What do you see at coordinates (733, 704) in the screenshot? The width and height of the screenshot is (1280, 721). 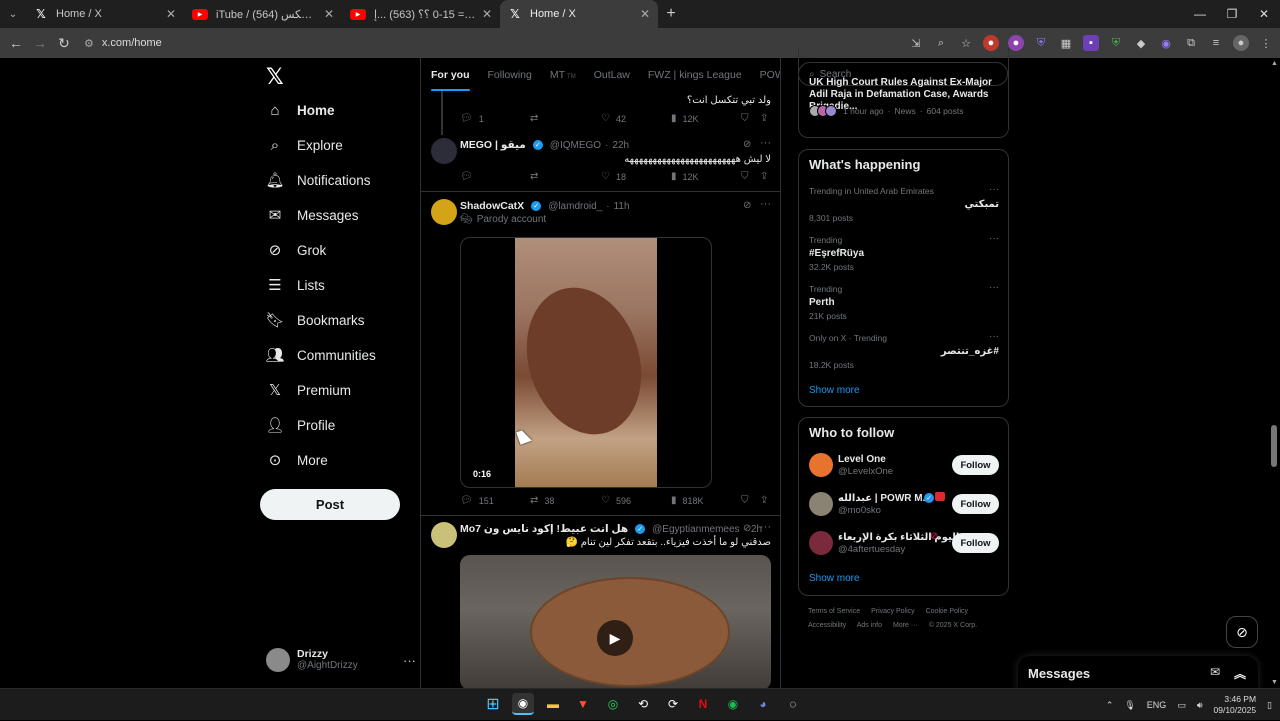 I see `spotify-icon: ◉` at bounding box center [733, 704].